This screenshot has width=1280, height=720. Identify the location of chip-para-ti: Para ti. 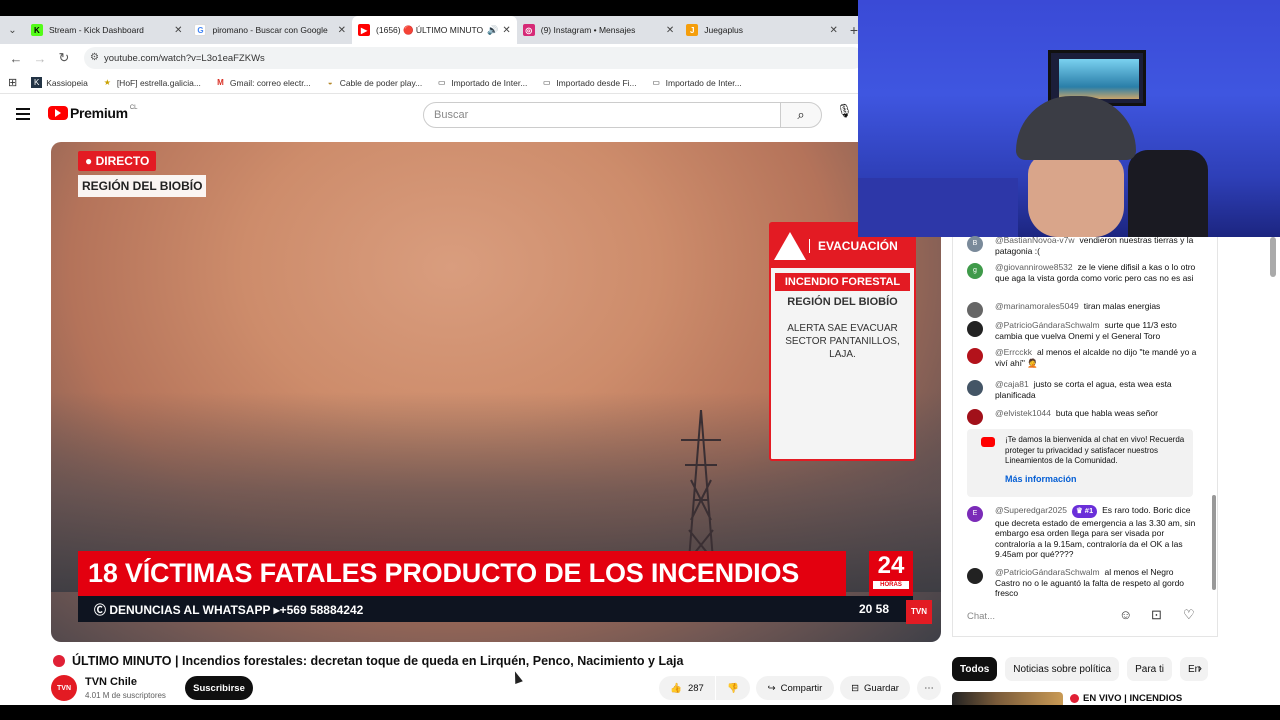
(1149, 669).